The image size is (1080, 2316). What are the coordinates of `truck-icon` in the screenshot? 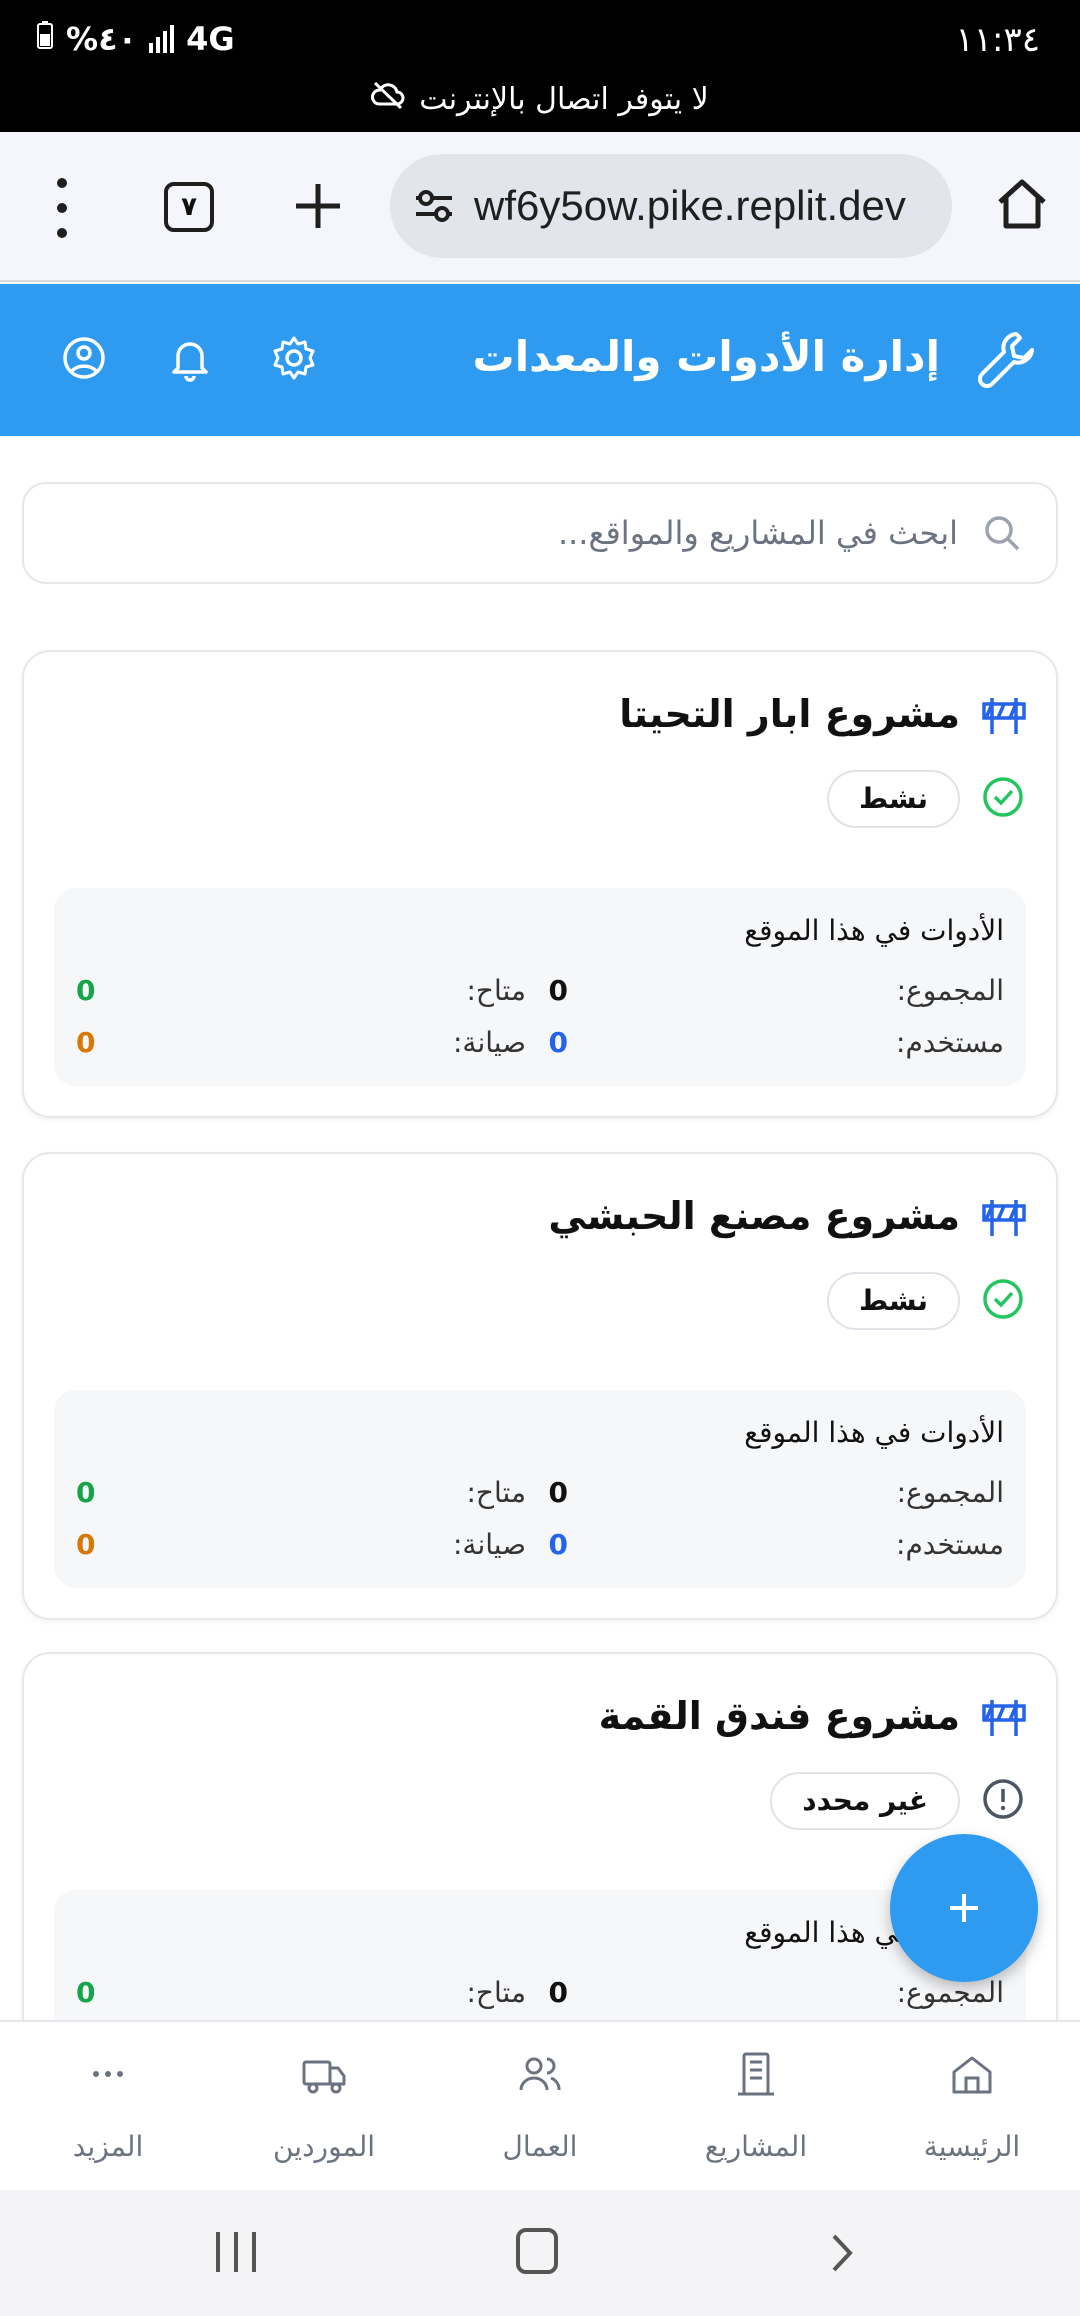 It's located at (324, 2077).